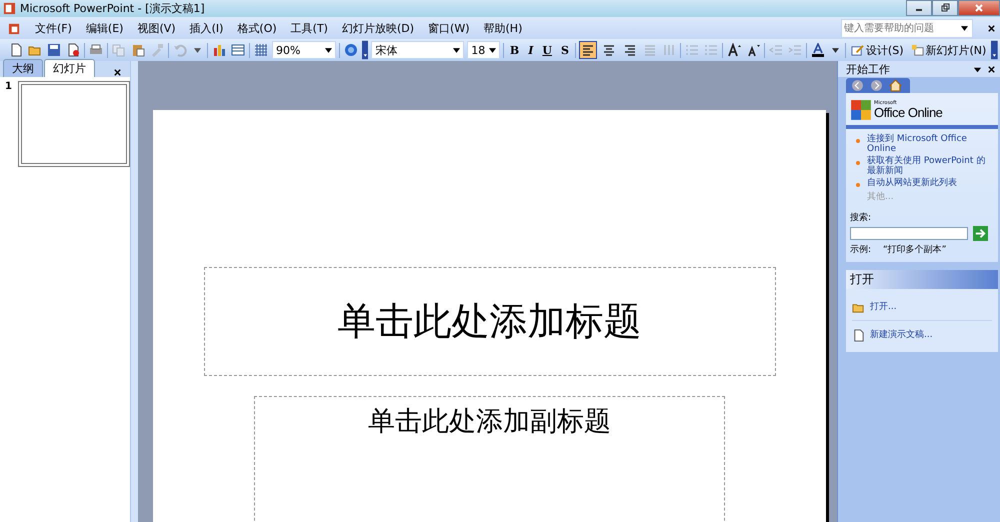 The width and height of the screenshot is (1000, 522). I want to click on close-button, so click(979, 8).